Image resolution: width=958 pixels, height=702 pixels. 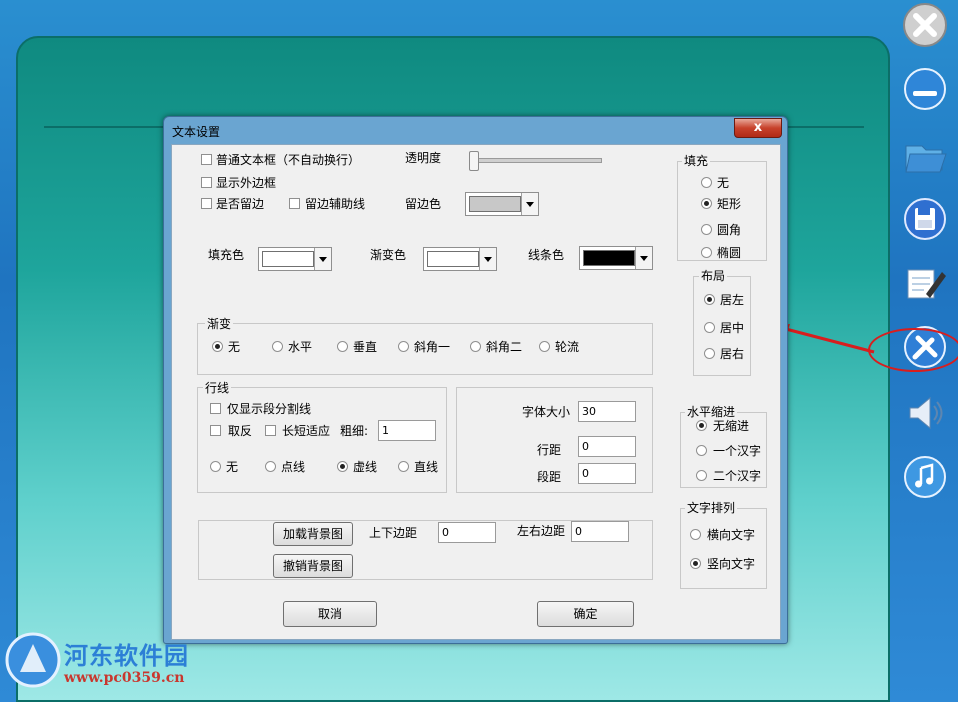 I want to click on margin-color-swatch, so click(x=495, y=204).